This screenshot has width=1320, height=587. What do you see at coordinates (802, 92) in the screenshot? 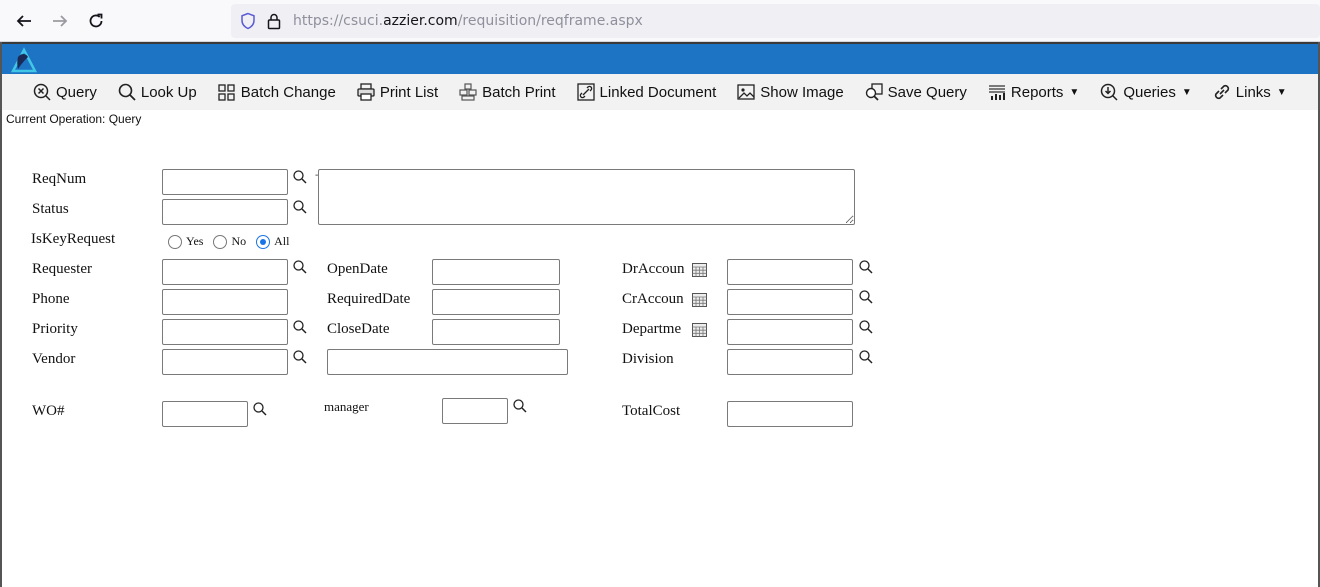
I see `show-image-label: Show Image` at bounding box center [802, 92].